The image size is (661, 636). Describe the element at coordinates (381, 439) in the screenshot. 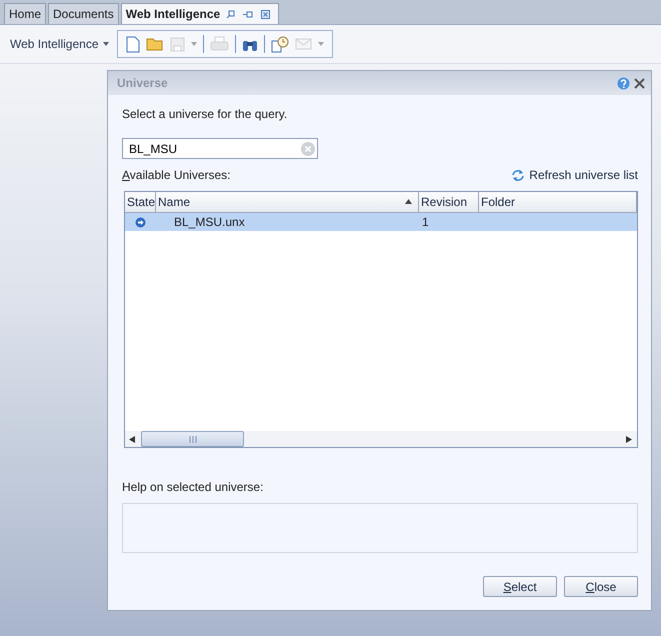

I see `scrollbar` at that location.